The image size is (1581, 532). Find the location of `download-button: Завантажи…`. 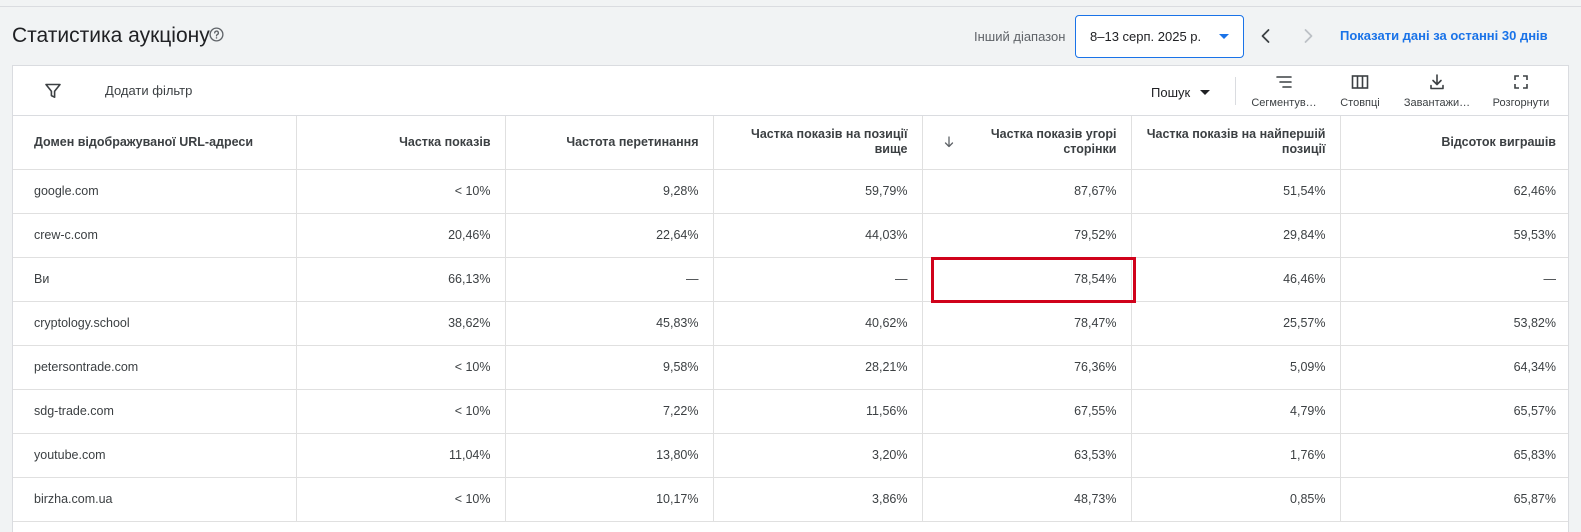

download-button: Завантажи… is located at coordinates (1437, 92).